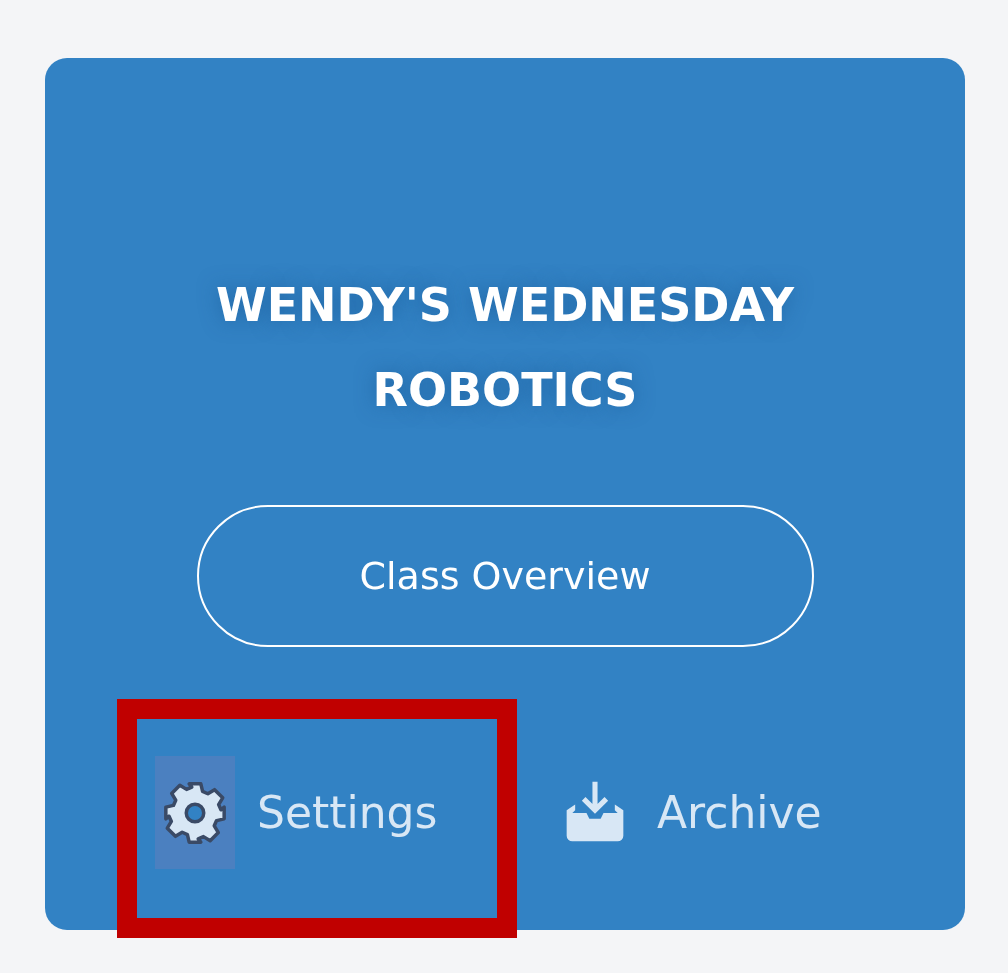 Image resolution: width=1008 pixels, height=973 pixels. I want to click on class-overview-button: Class Overview, so click(505, 576).